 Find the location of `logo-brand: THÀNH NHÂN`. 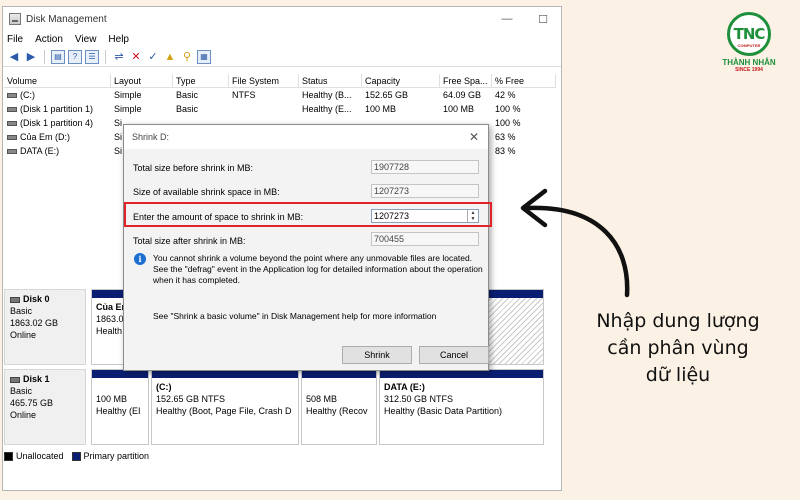

logo-brand: THÀNH NHÂN is located at coordinates (749, 62).